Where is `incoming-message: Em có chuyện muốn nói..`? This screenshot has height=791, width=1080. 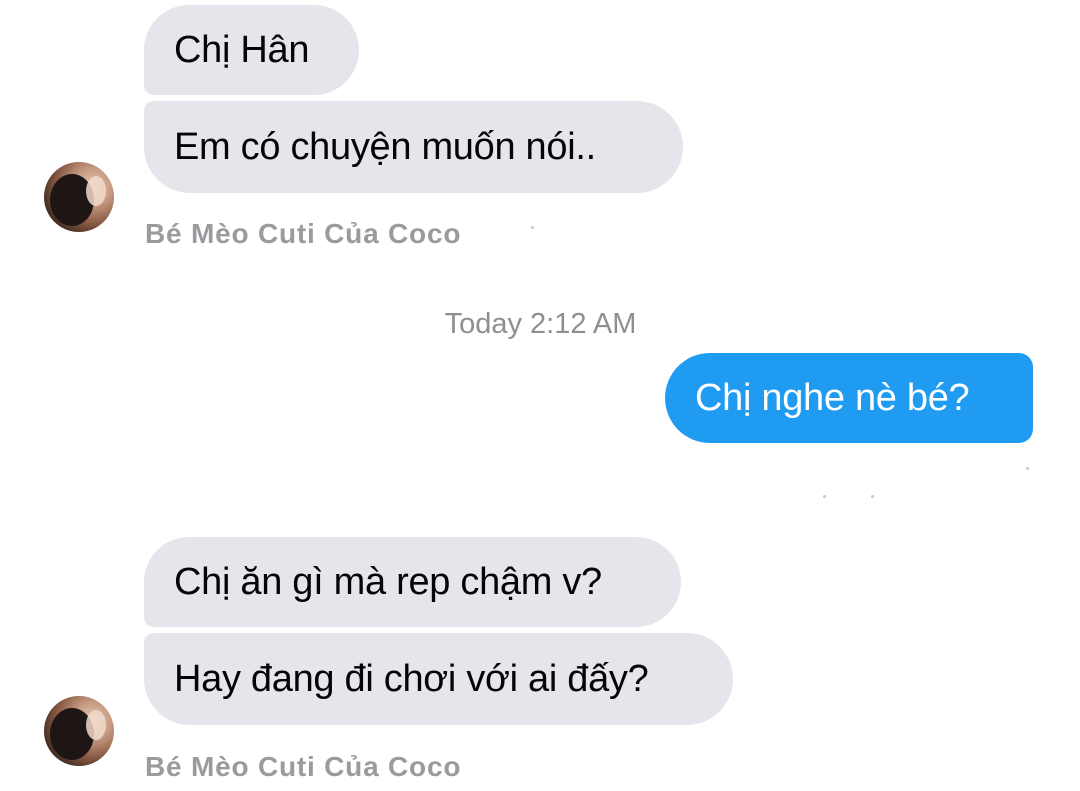
incoming-message: Em có chuyện muốn nói.. is located at coordinates (413, 147).